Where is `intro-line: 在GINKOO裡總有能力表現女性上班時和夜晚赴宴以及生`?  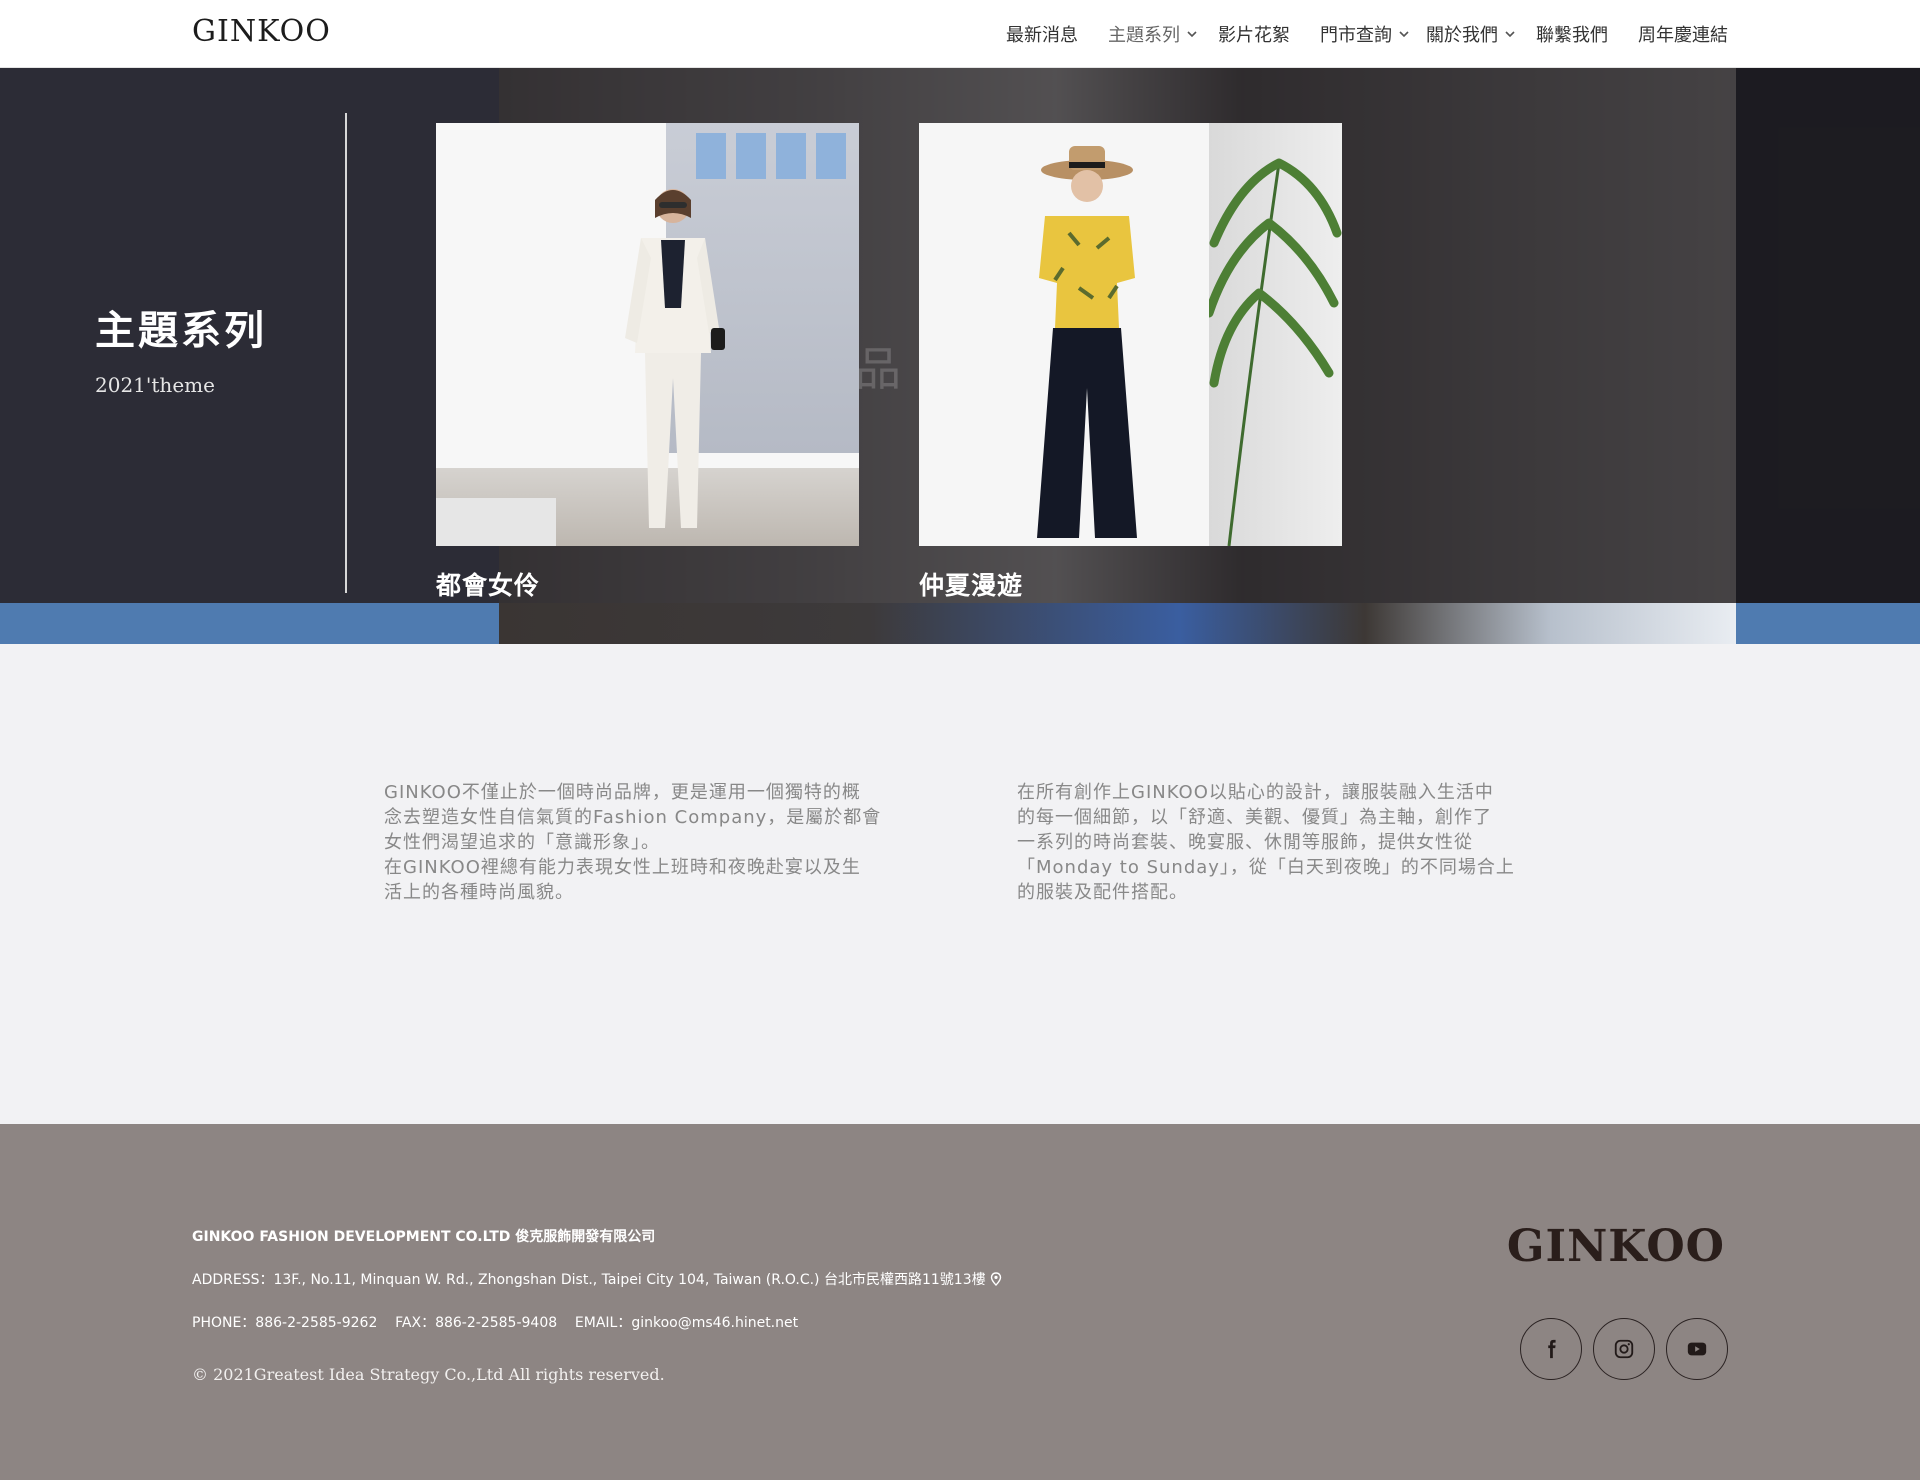
intro-line: 在GINKOO裡總有能力表現女性上班時和夜晚赴宴以及生 is located at coordinates (622, 867).